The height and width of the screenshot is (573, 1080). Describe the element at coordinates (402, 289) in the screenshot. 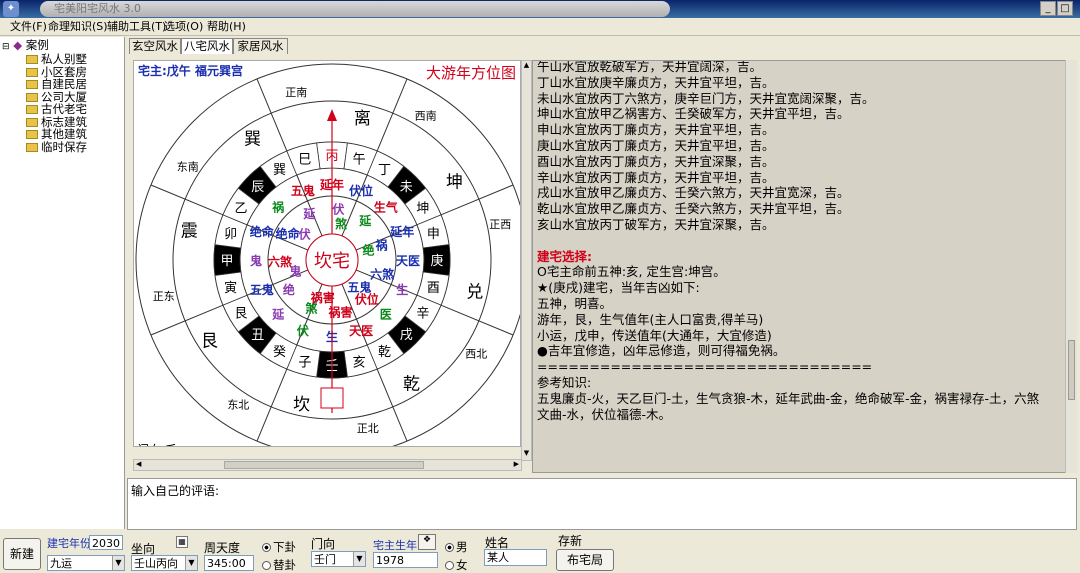

I see `star-label: 生` at that location.